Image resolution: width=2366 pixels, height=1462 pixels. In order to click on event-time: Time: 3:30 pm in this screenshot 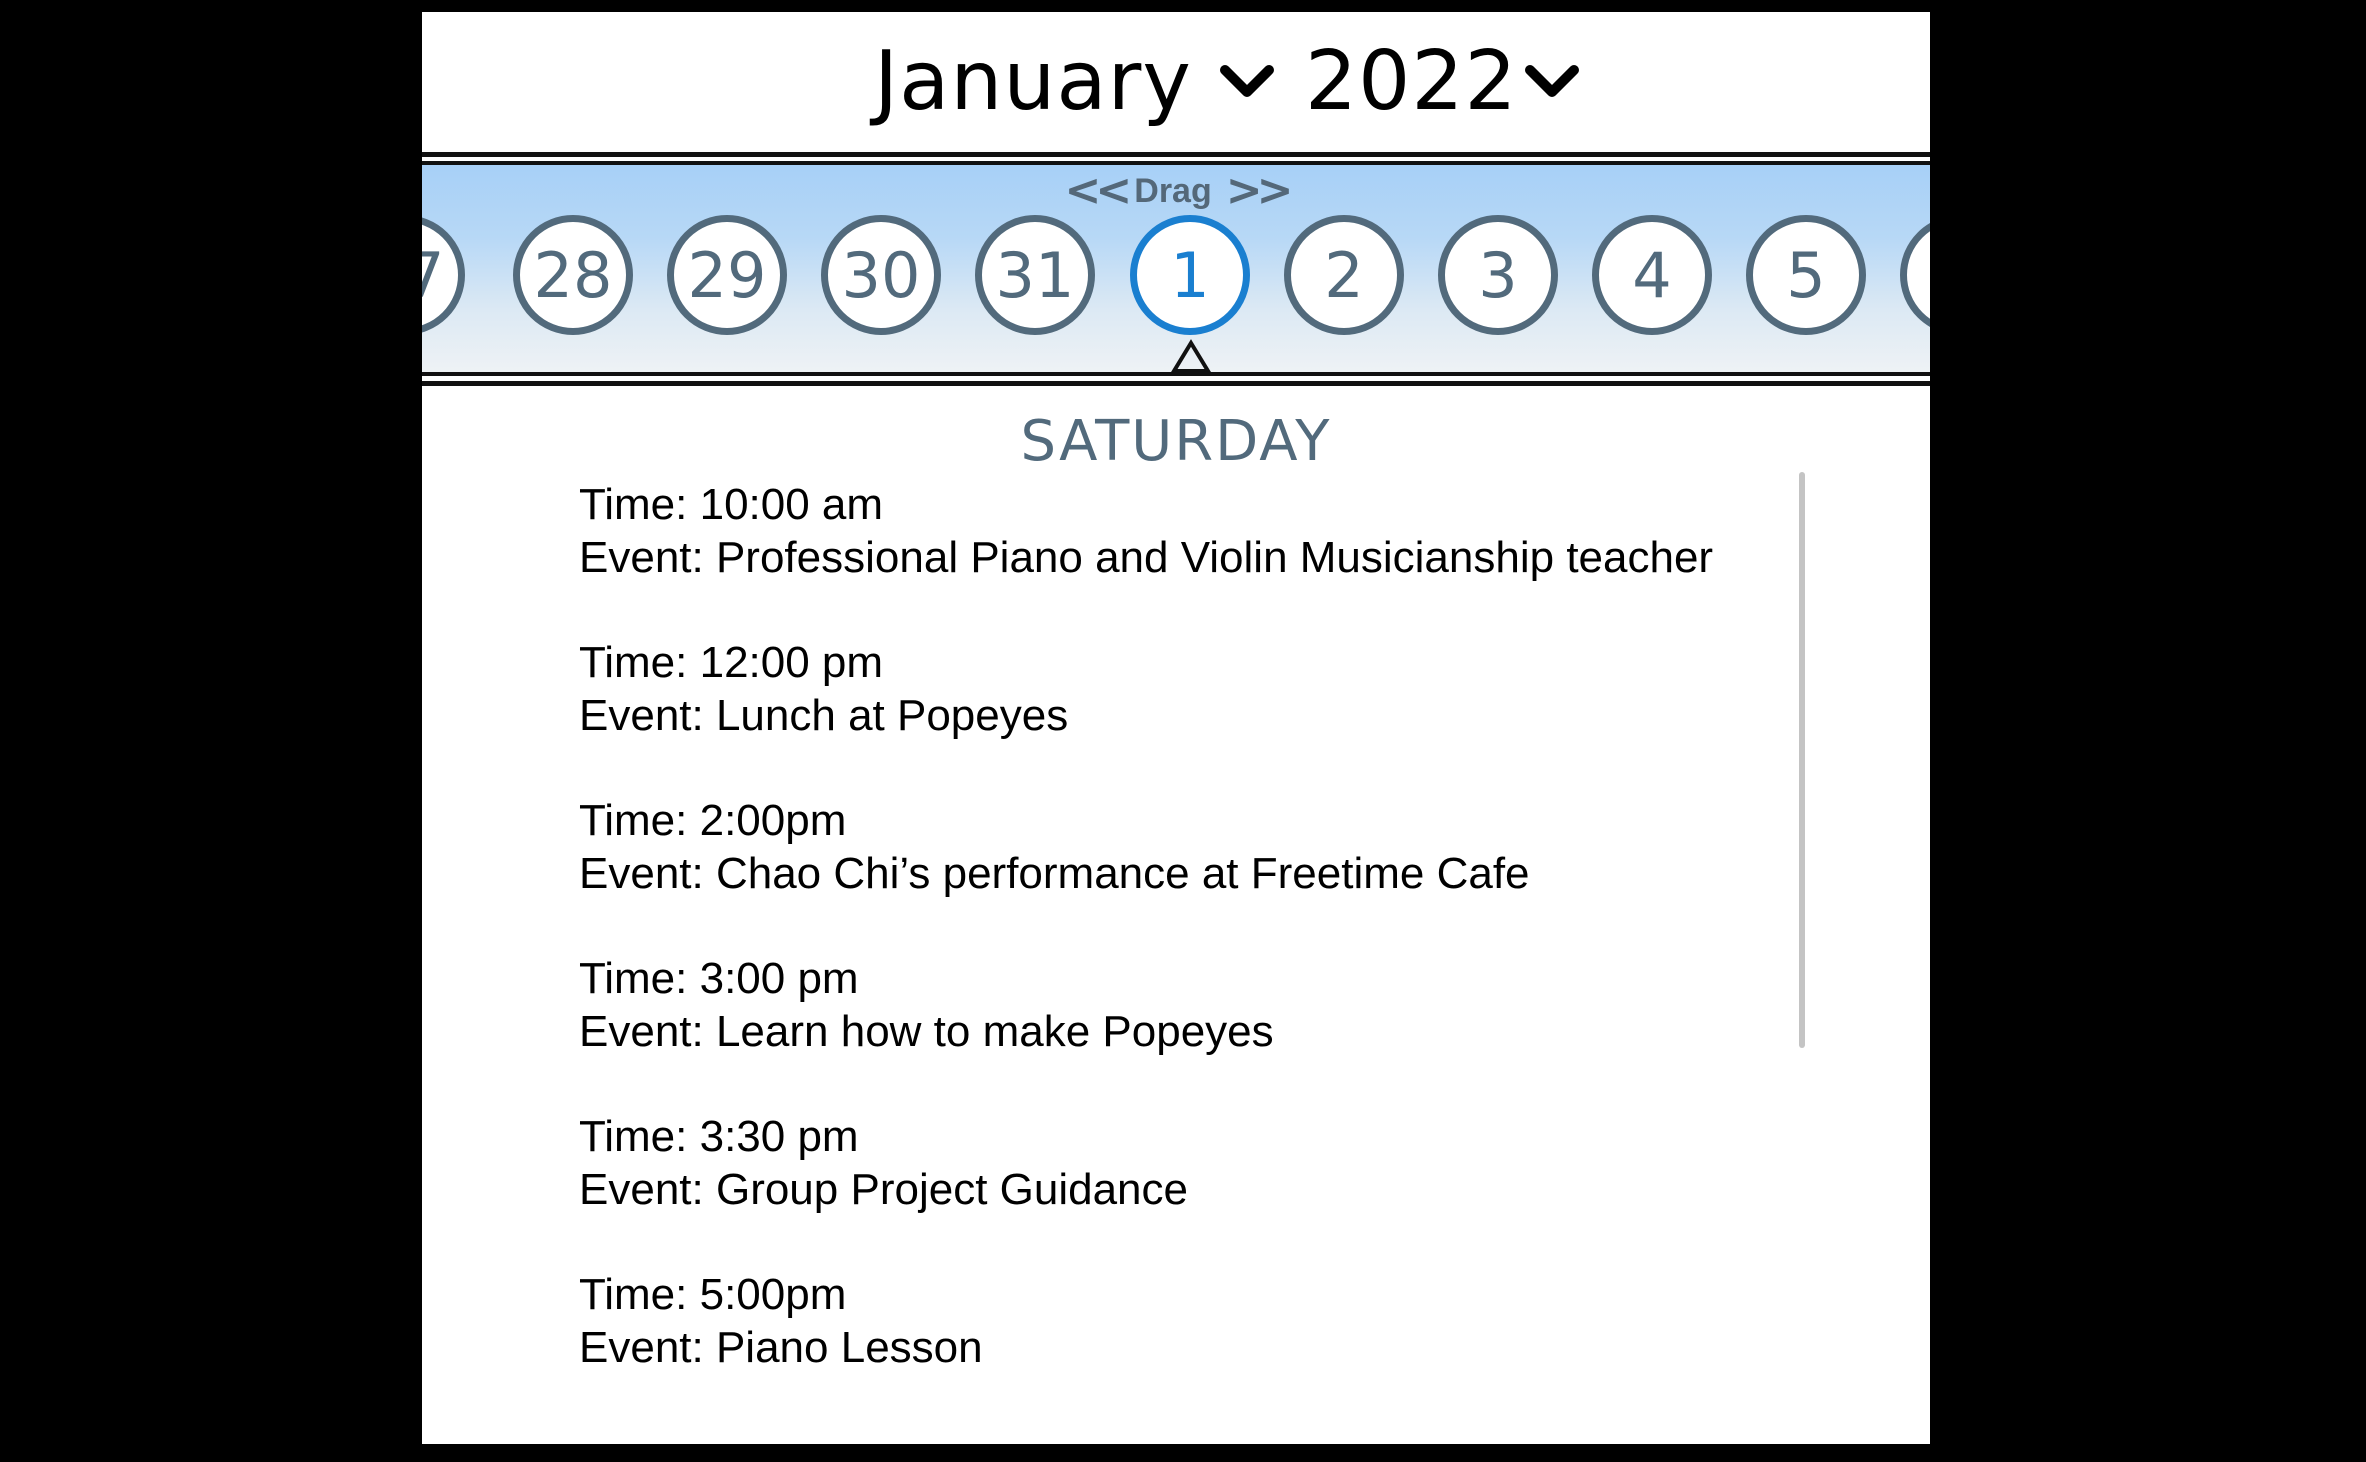, I will do `click(719, 1136)`.